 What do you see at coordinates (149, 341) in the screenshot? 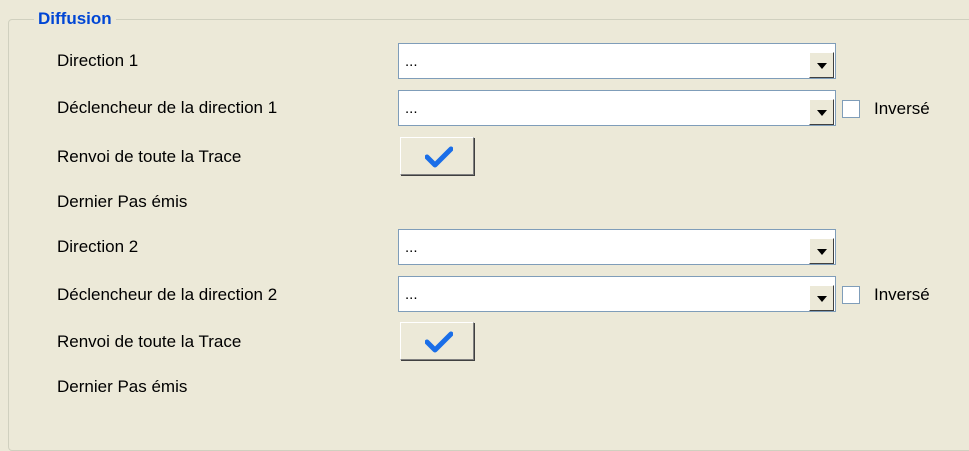
I see `resend-trace-2-label: Renvoi de toute la Trace` at bounding box center [149, 341].